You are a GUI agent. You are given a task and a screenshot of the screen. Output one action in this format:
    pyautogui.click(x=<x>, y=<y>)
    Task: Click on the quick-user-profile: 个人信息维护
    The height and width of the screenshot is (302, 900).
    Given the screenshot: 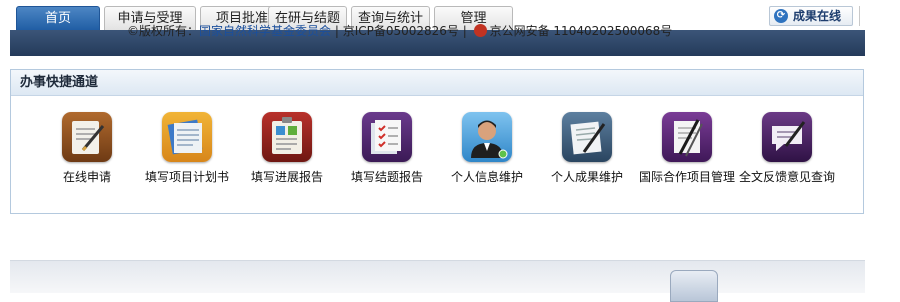 What is the action you would take?
    pyautogui.click(x=487, y=148)
    